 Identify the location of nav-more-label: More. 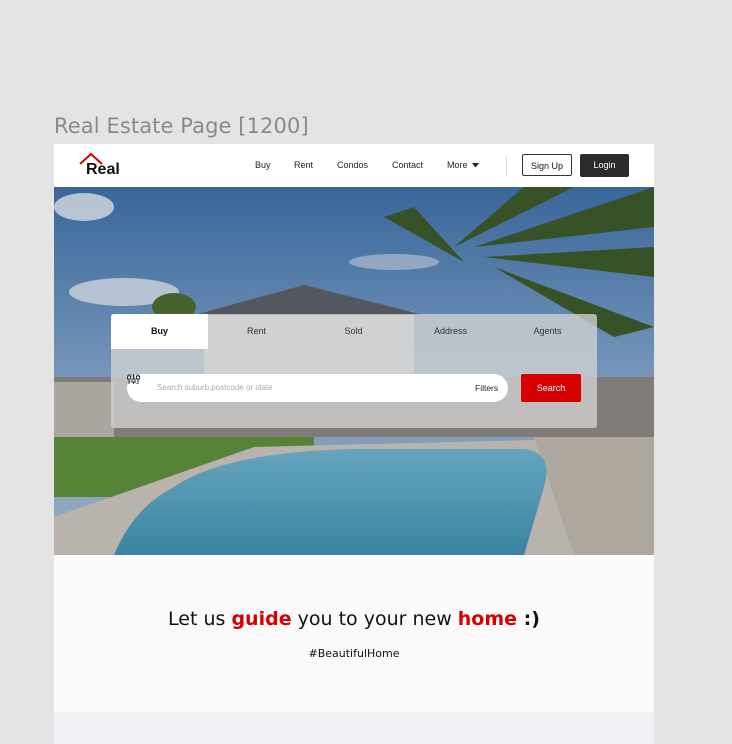
(457, 165).